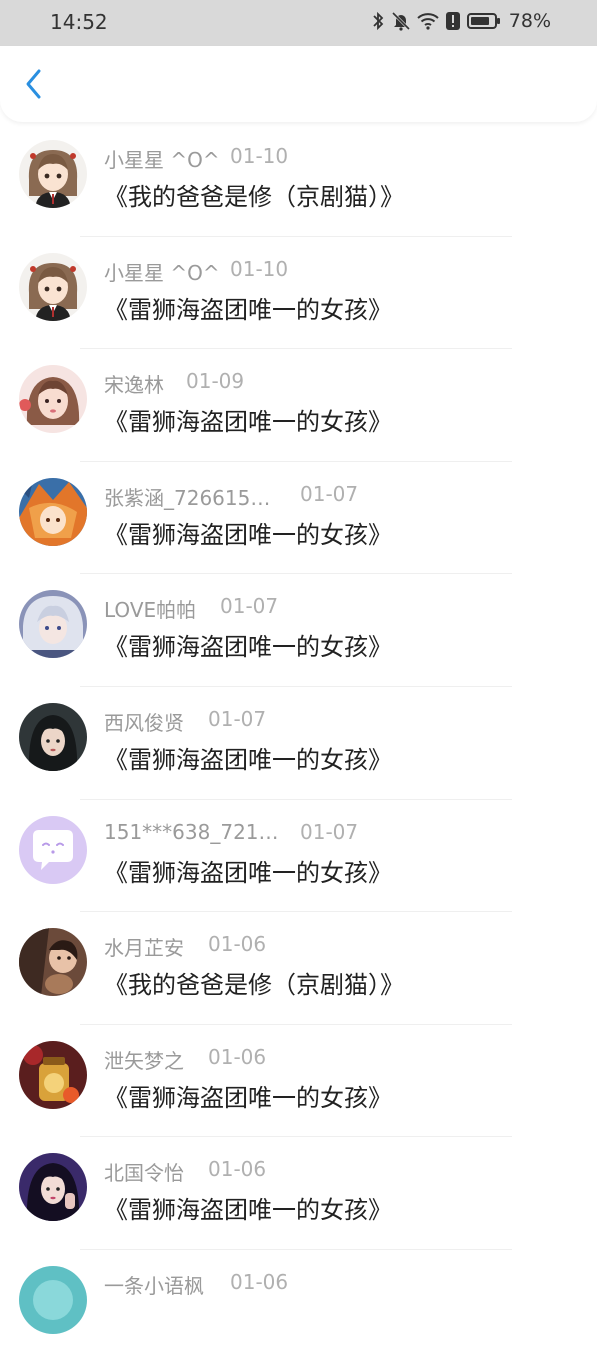  Describe the element at coordinates (298, 84) in the screenshot. I see `top-app-bar` at that location.